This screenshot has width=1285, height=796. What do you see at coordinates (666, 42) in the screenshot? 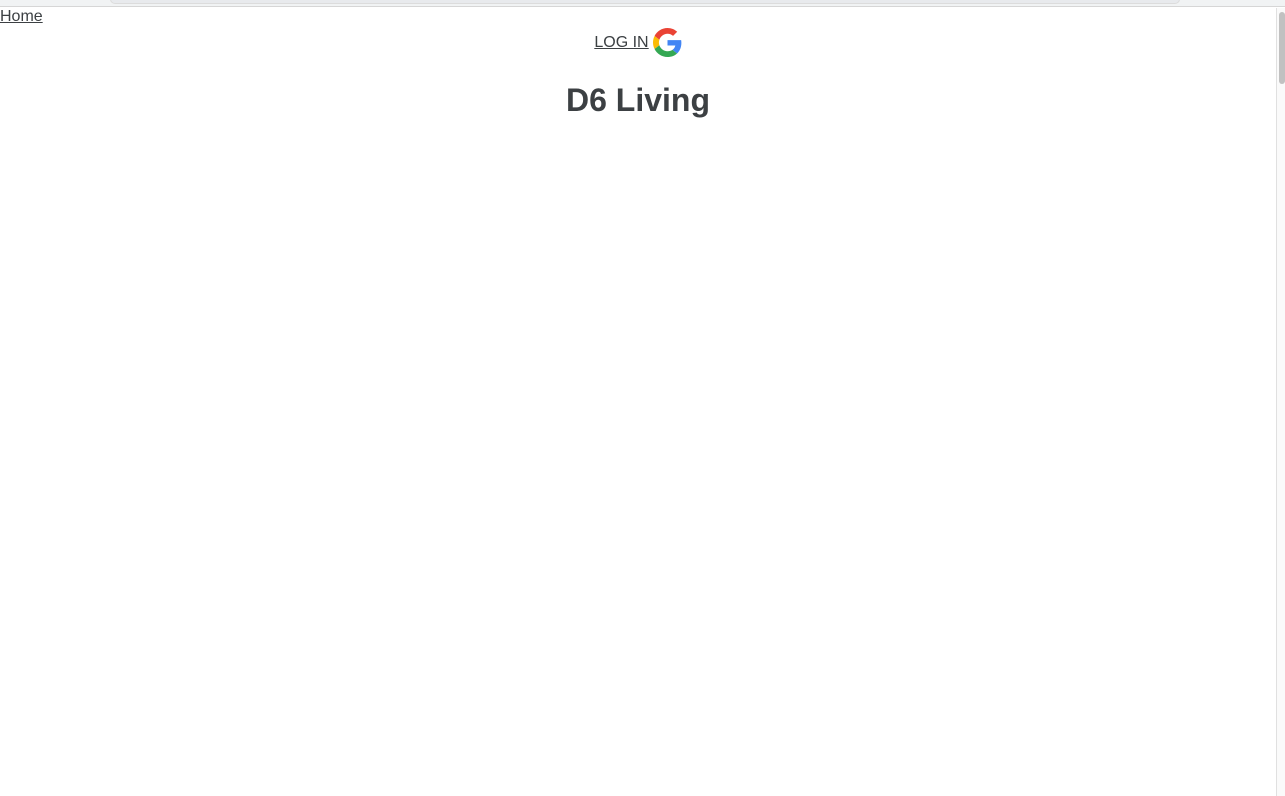
I see `google-icon` at bounding box center [666, 42].